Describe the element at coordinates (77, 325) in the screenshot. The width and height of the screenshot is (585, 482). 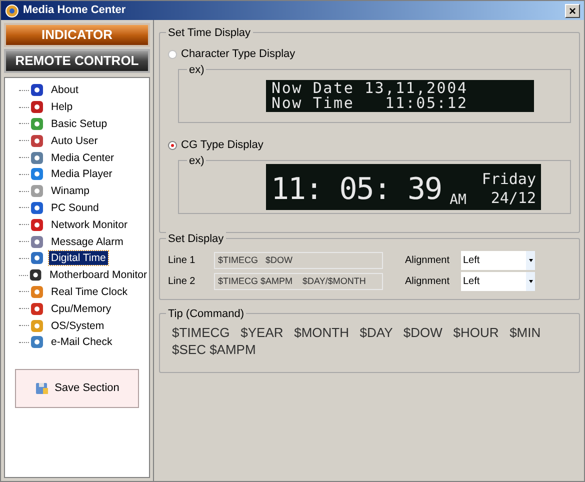
I see `tree-item: OS/System` at that location.